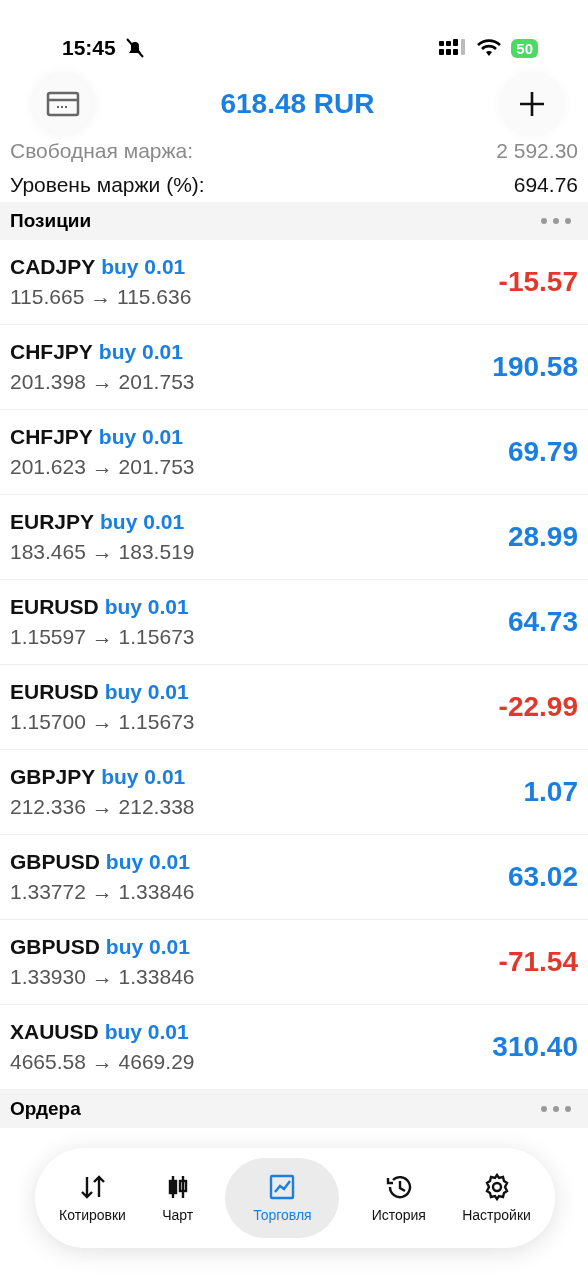 The image size is (588, 1280). What do you see at coordinates (545, 185) in the screenshot?
I see `summary-value: 694.76` at bounding box center [545, 185].